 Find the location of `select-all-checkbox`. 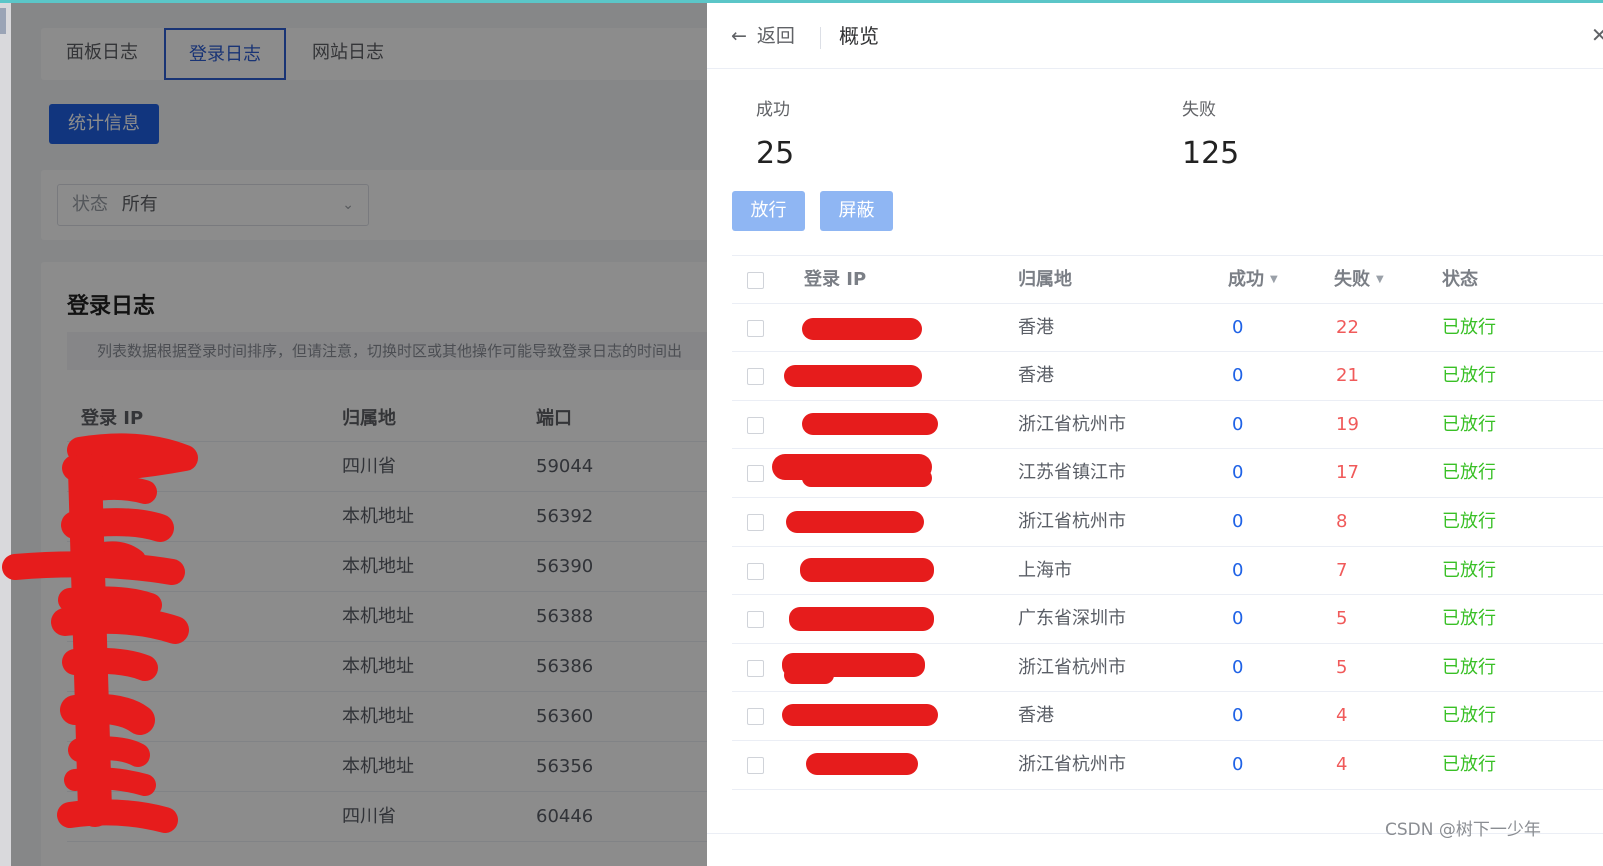

select-all-checkbox is located at coordinates (755, 280).